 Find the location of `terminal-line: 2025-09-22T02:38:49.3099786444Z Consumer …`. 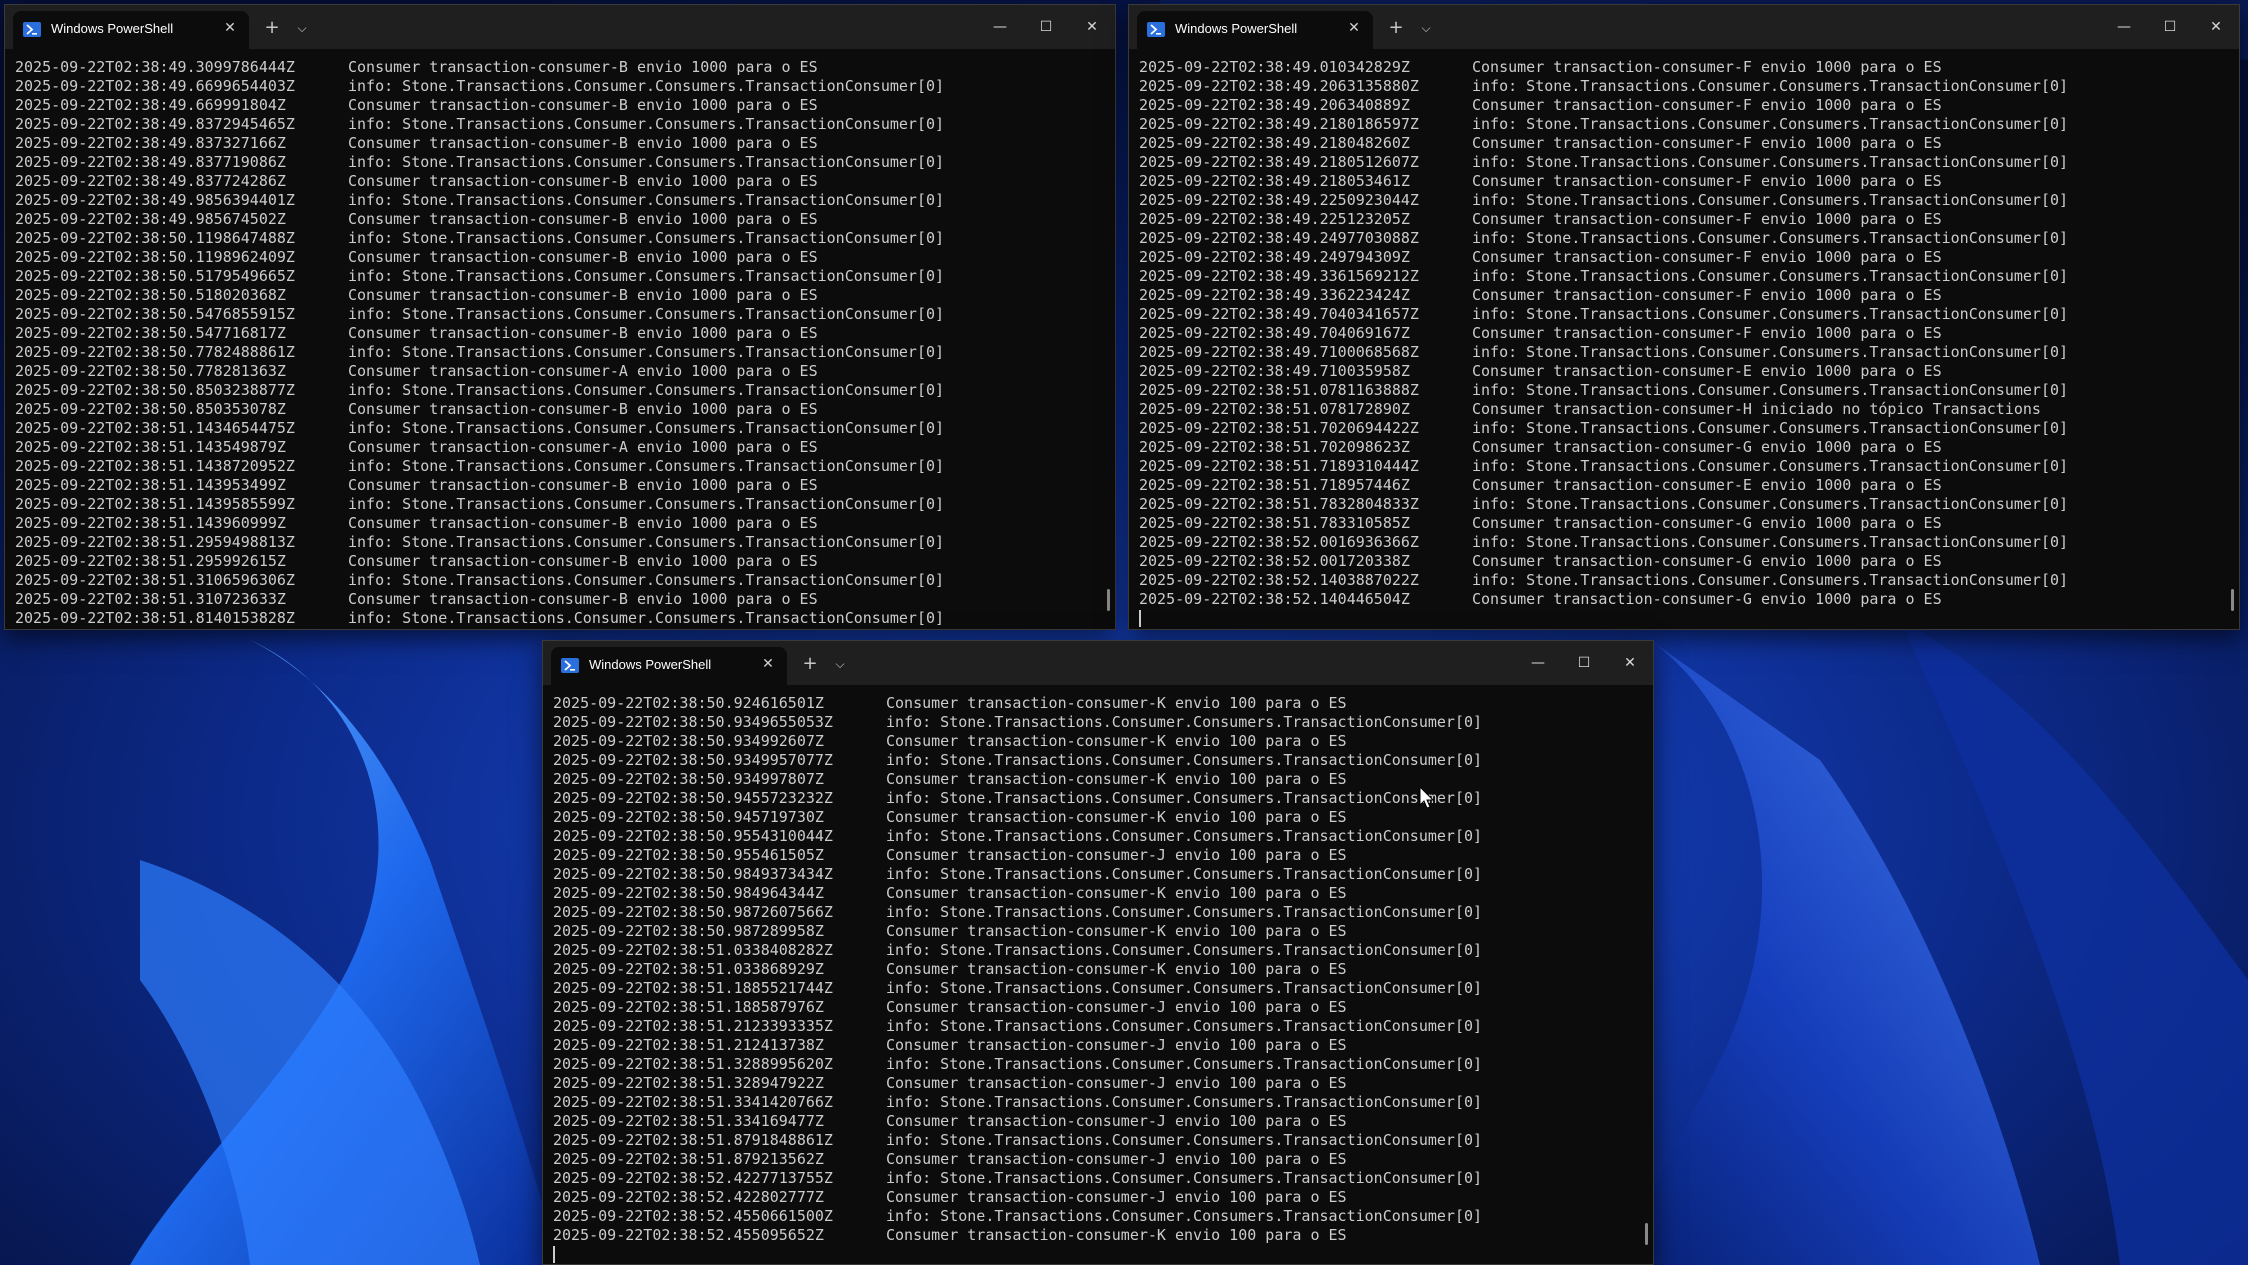

terminal-line: 2025-09-22T02:38:49.3099786444Z Consumer … is located at coordinates (560, 67).